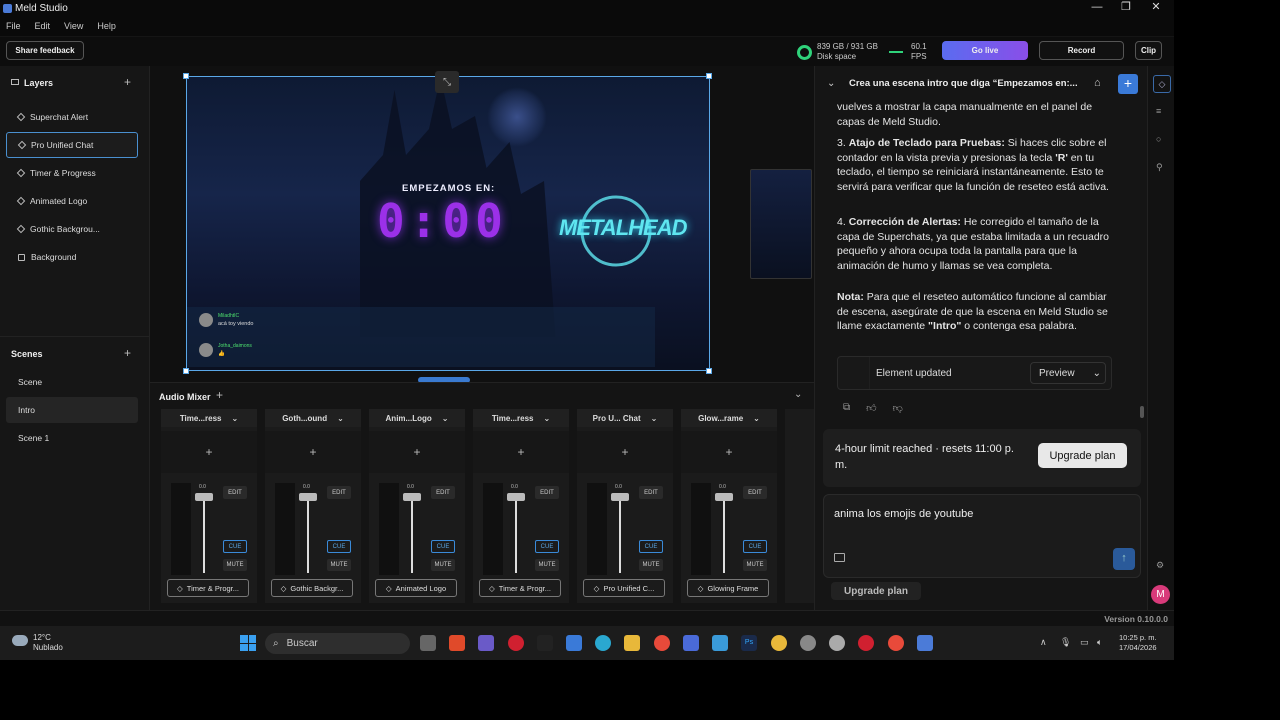 The width and height of the screenshot is (1280, 720). What do you see at coordinates (839, 557) in the screenshot?
I see `image-icon` at bounding box center [839, 557].